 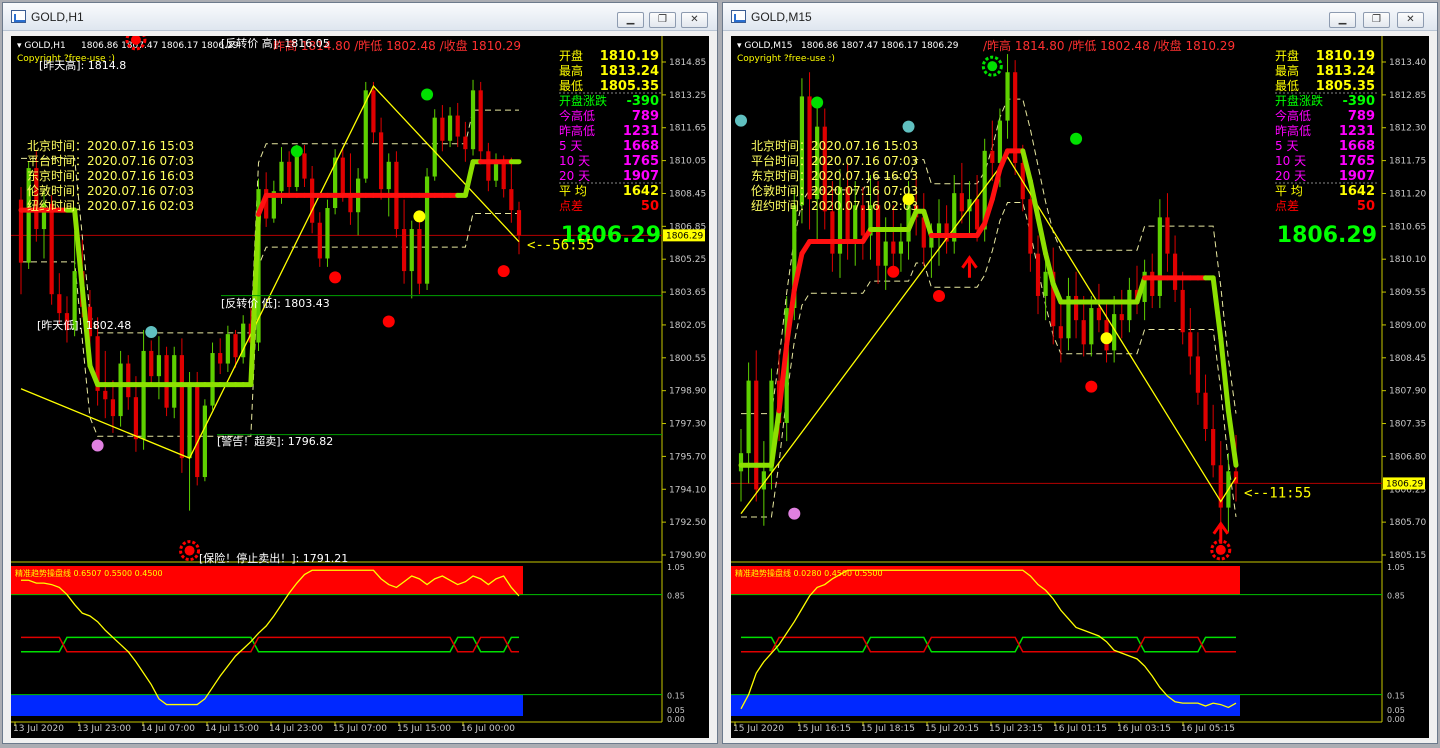 I want to click on timezone-line: 北京时间：2020.07.16 15:03, so click(x=834, y=146).